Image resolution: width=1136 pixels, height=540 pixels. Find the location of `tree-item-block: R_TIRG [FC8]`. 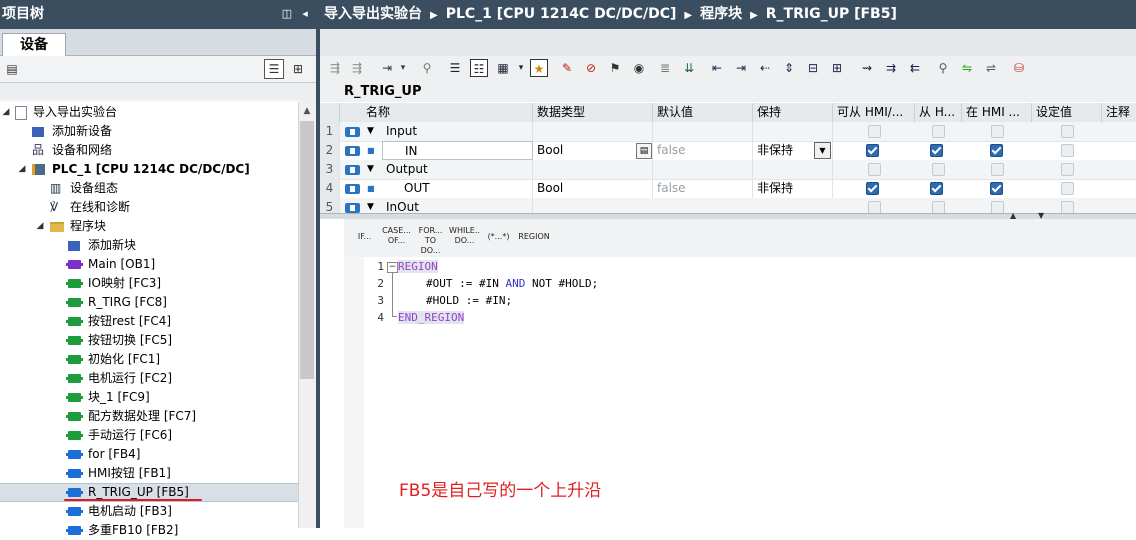

tree-item-block: R_TIRG [FC8] is located at coordinates (149, 302).